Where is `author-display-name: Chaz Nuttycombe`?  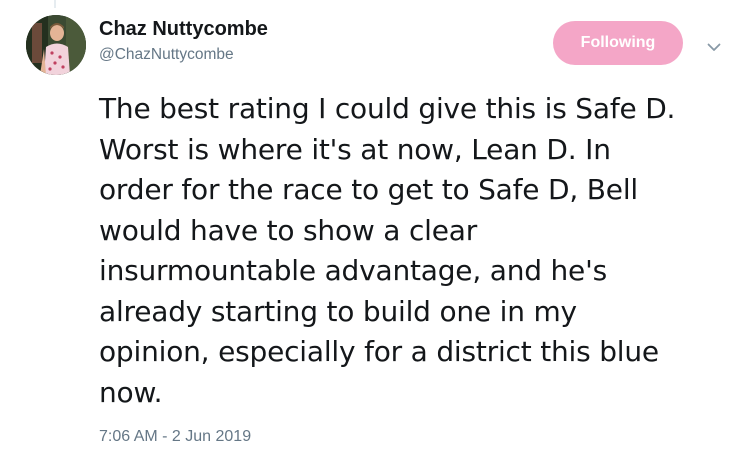
author-display-name: Chaz Nuttycombe is located at coordinates (183, 29).